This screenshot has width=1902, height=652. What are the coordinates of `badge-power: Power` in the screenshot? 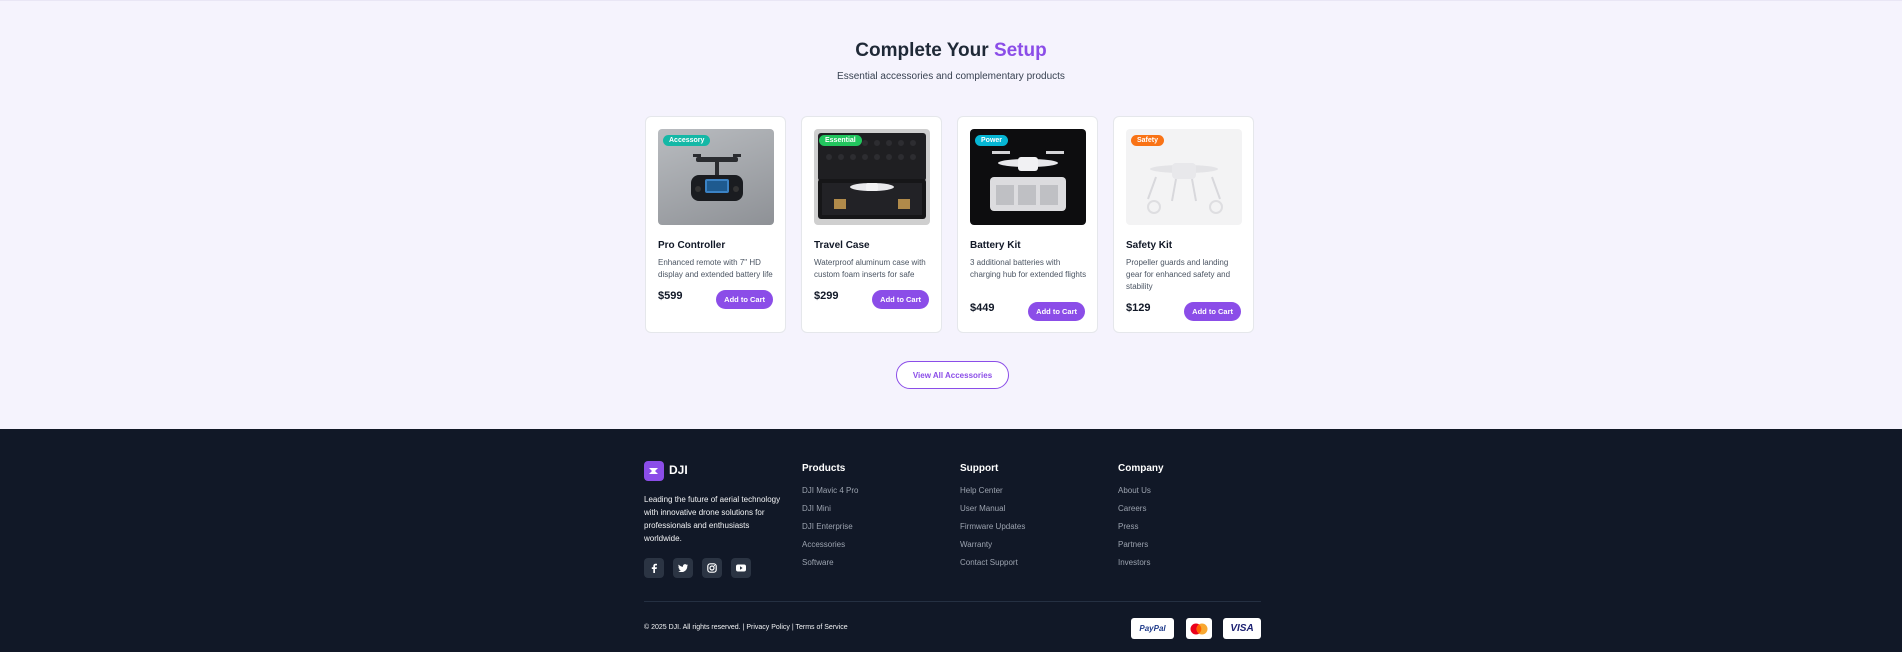 It's located at (992, 140).